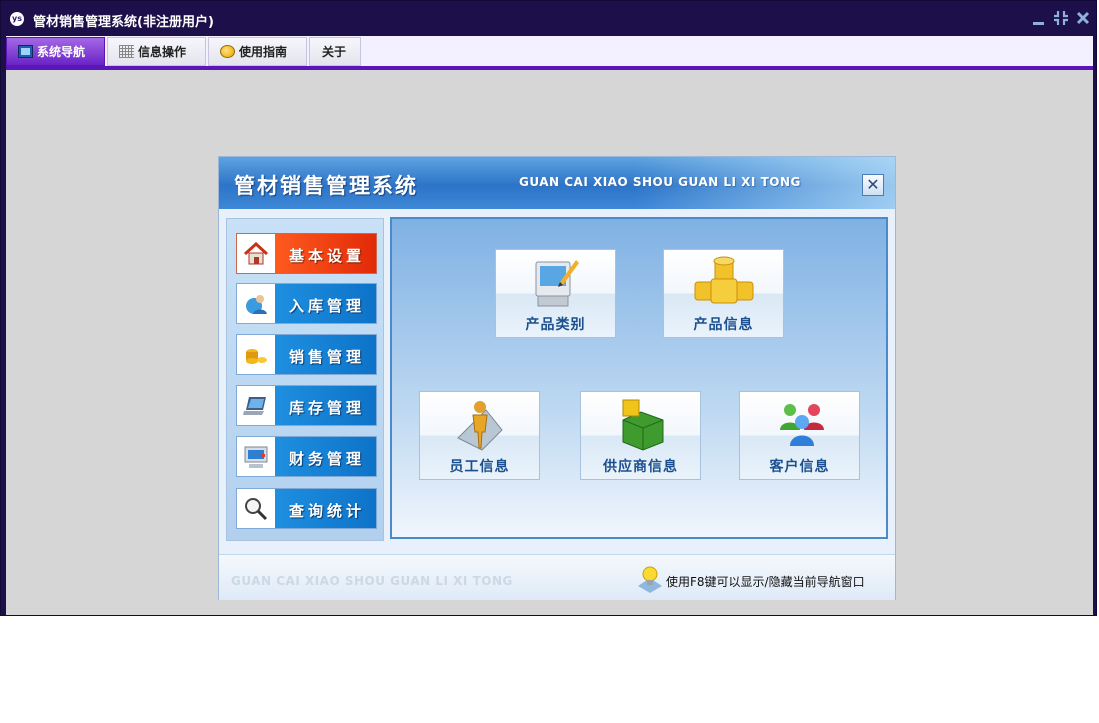  Describe the element at coordinates (327, 408) in the screenshot. I see `menu-label: 库存管理` at that location.